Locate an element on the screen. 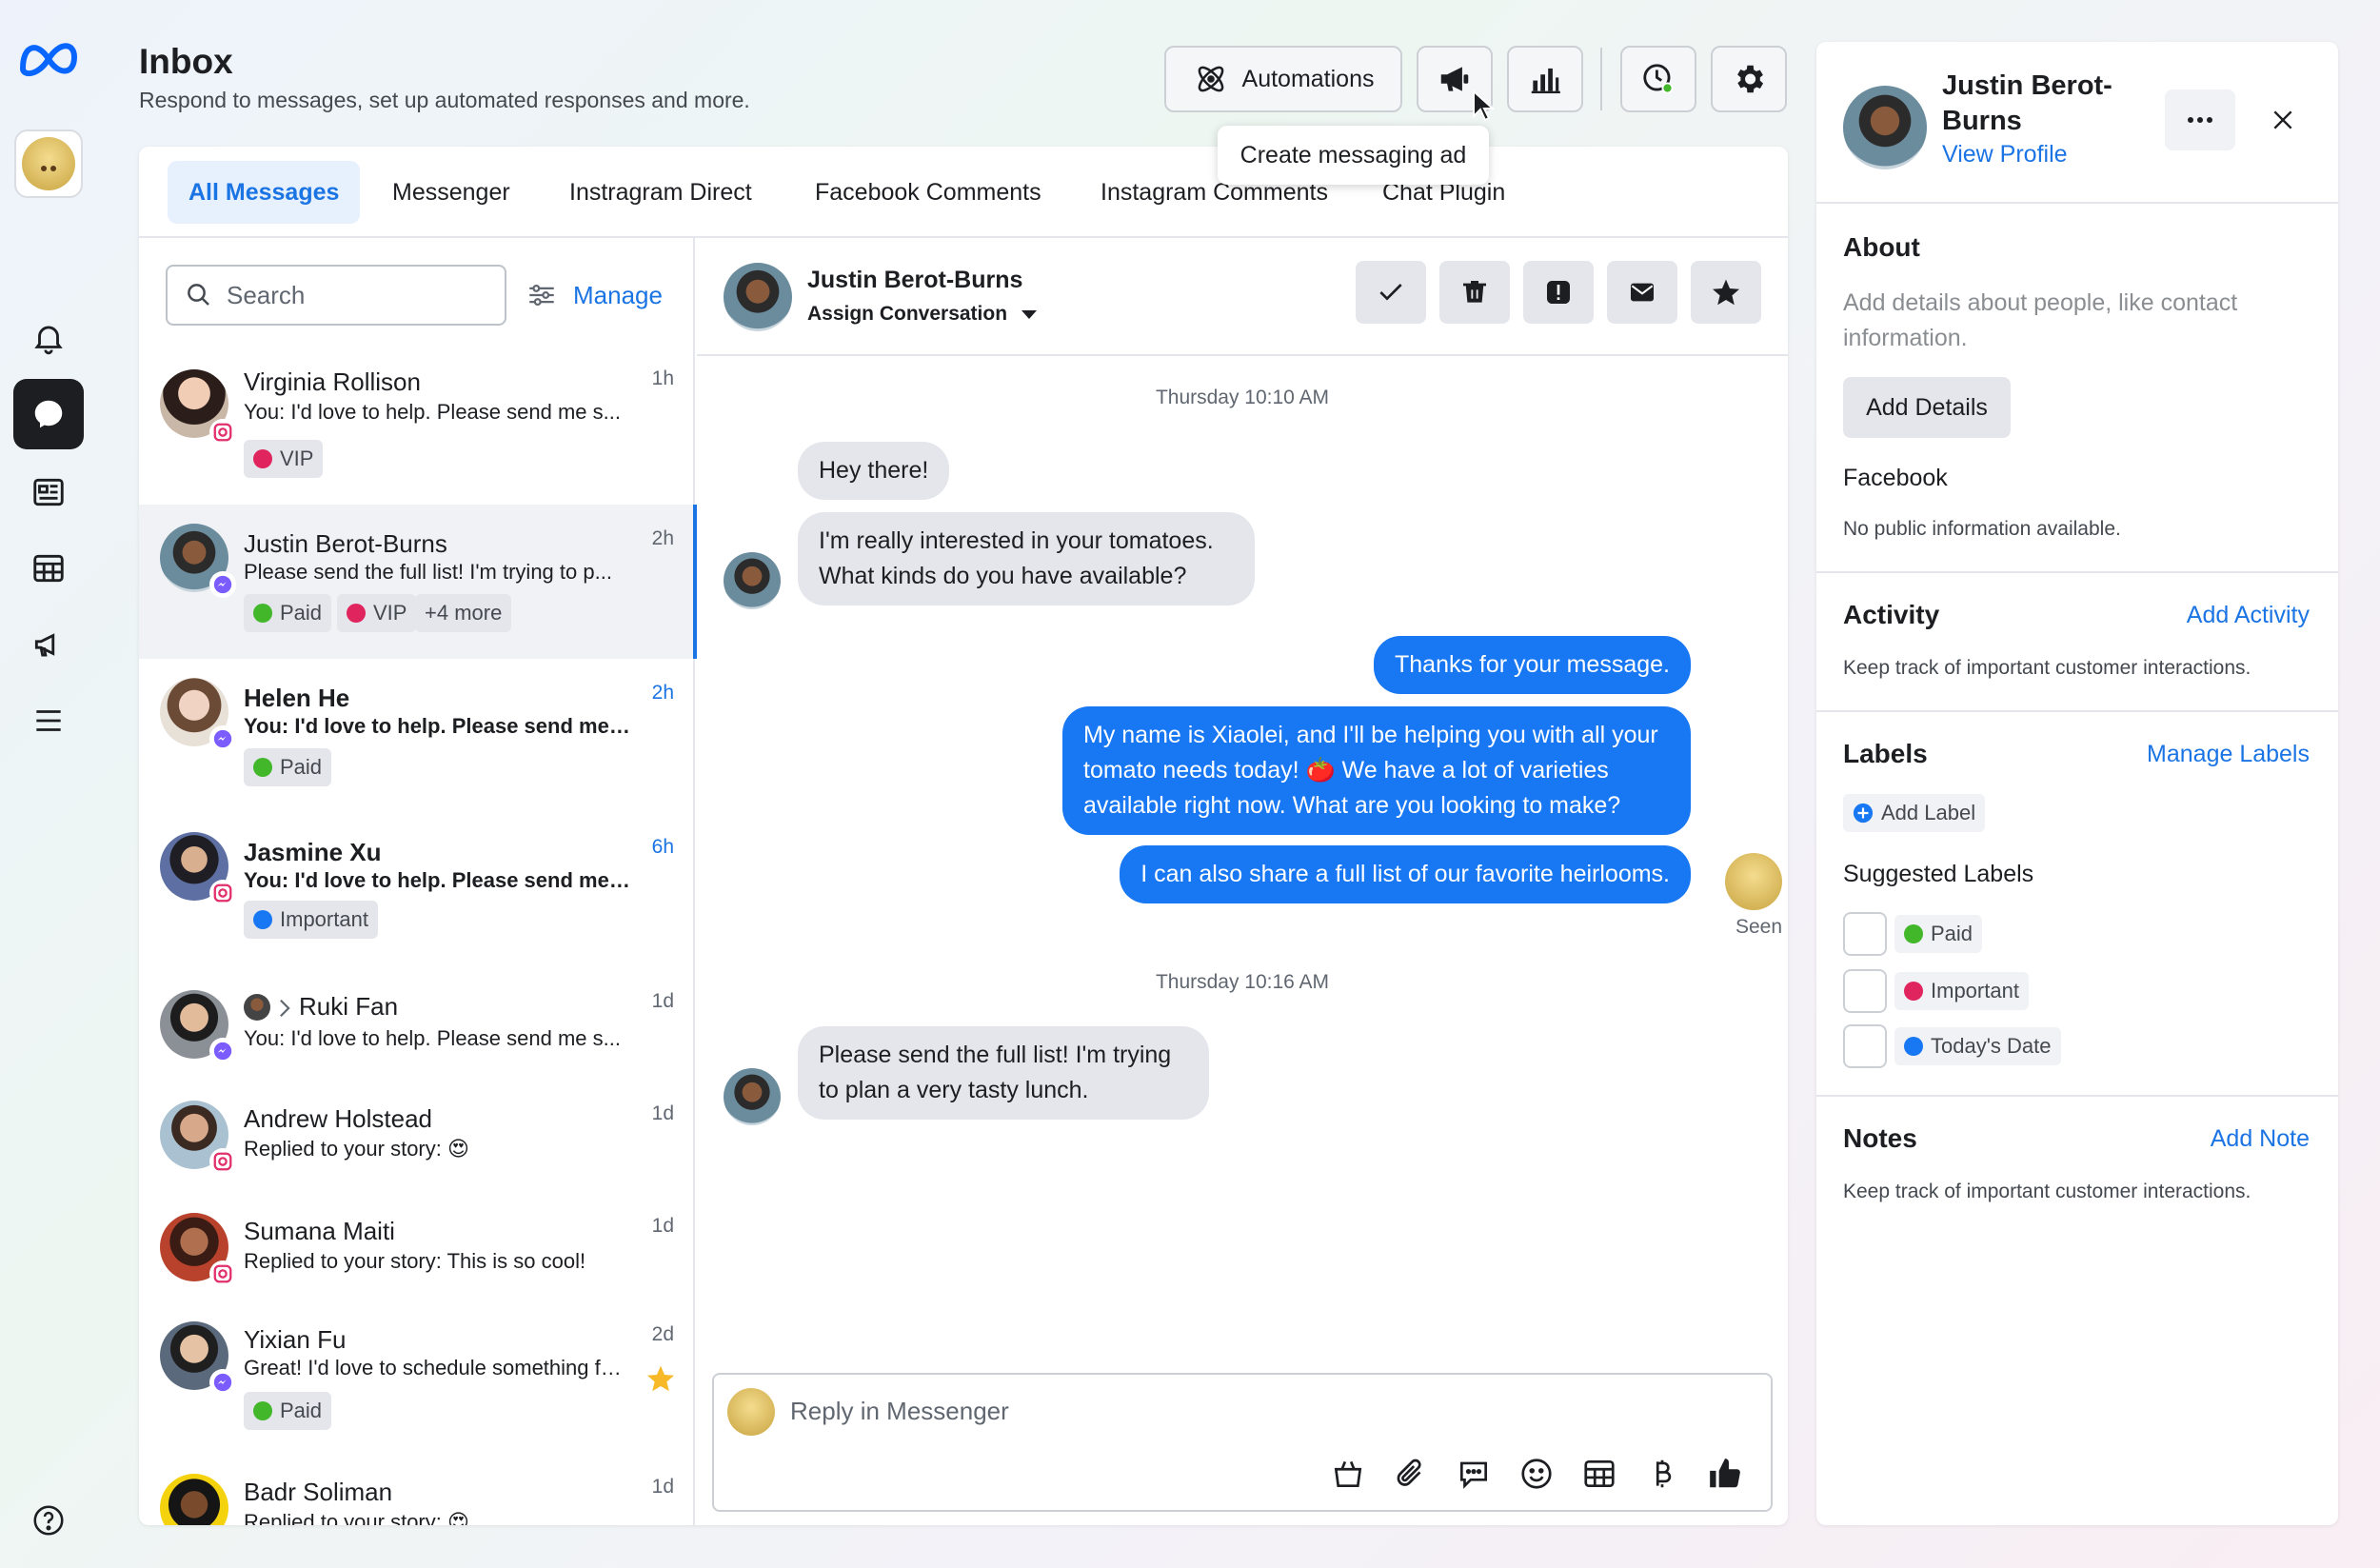 The image size is (2380, 1568). facebook-info-text: No public information available. is located at coordinates (1982, 529).